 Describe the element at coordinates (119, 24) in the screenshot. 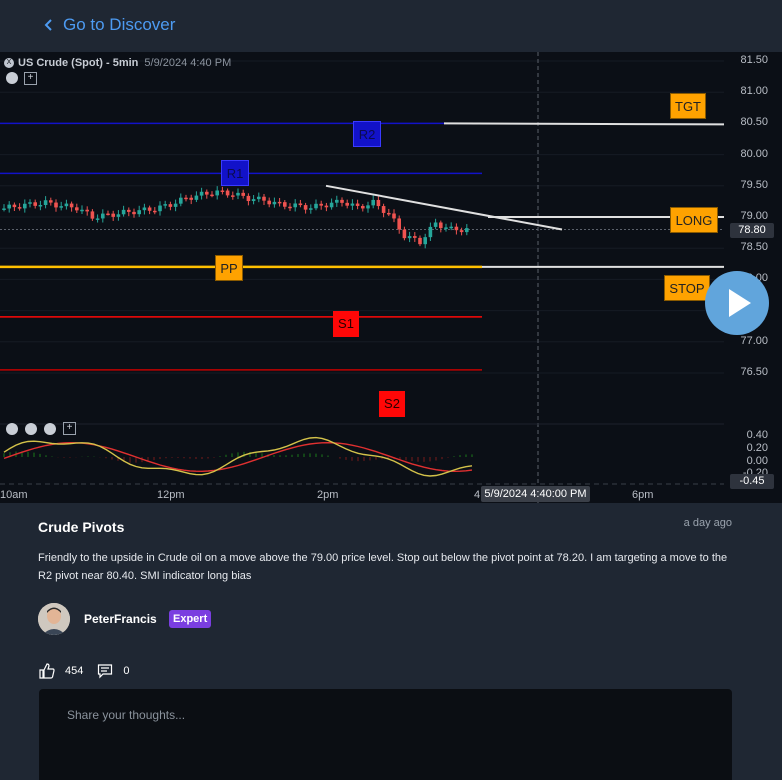

I see `back-label: Go to Discover` at that location.